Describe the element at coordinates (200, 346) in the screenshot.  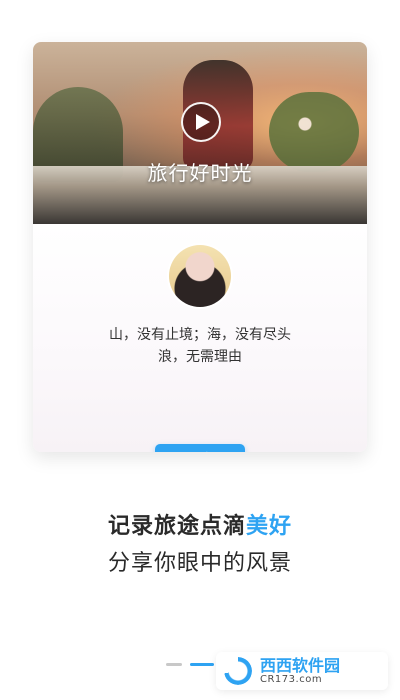
I see `quote: 山，没有止境；海，没有尽头 浪，无需理由` at that location.